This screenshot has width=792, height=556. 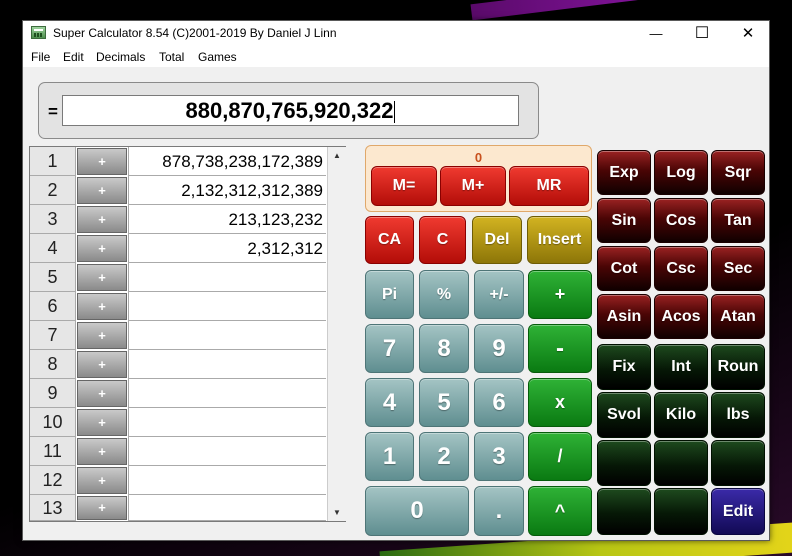 What do you see at coordinates (560, 402) in the screenshot?
I see `multiply-button: x` at bounding box center [560, 402].